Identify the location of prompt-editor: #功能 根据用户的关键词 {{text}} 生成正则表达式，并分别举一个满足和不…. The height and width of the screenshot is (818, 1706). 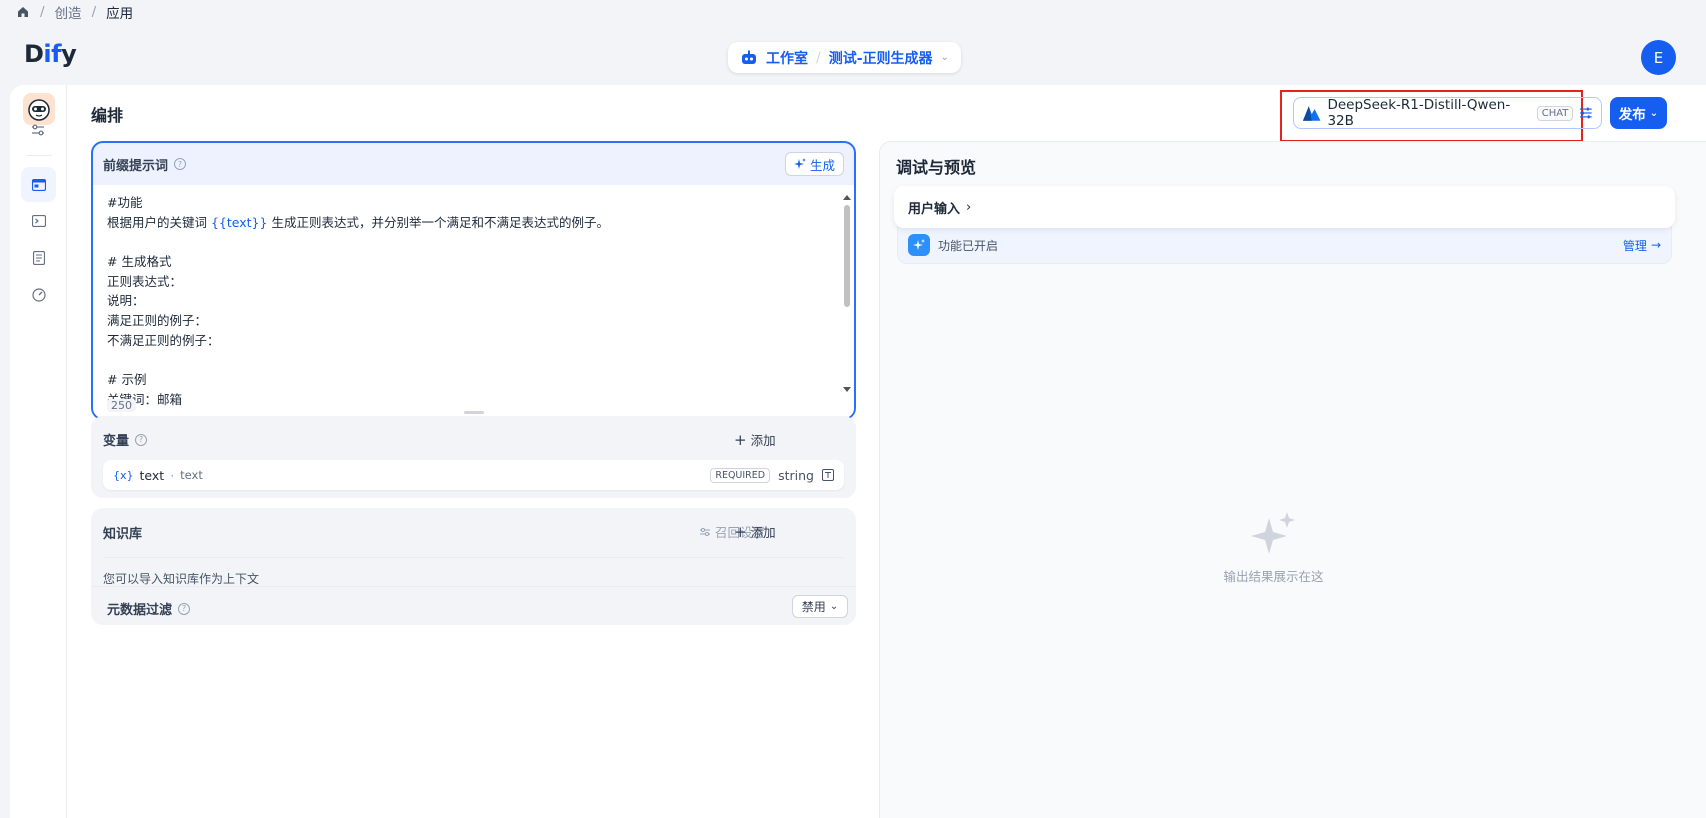
(473, 301).